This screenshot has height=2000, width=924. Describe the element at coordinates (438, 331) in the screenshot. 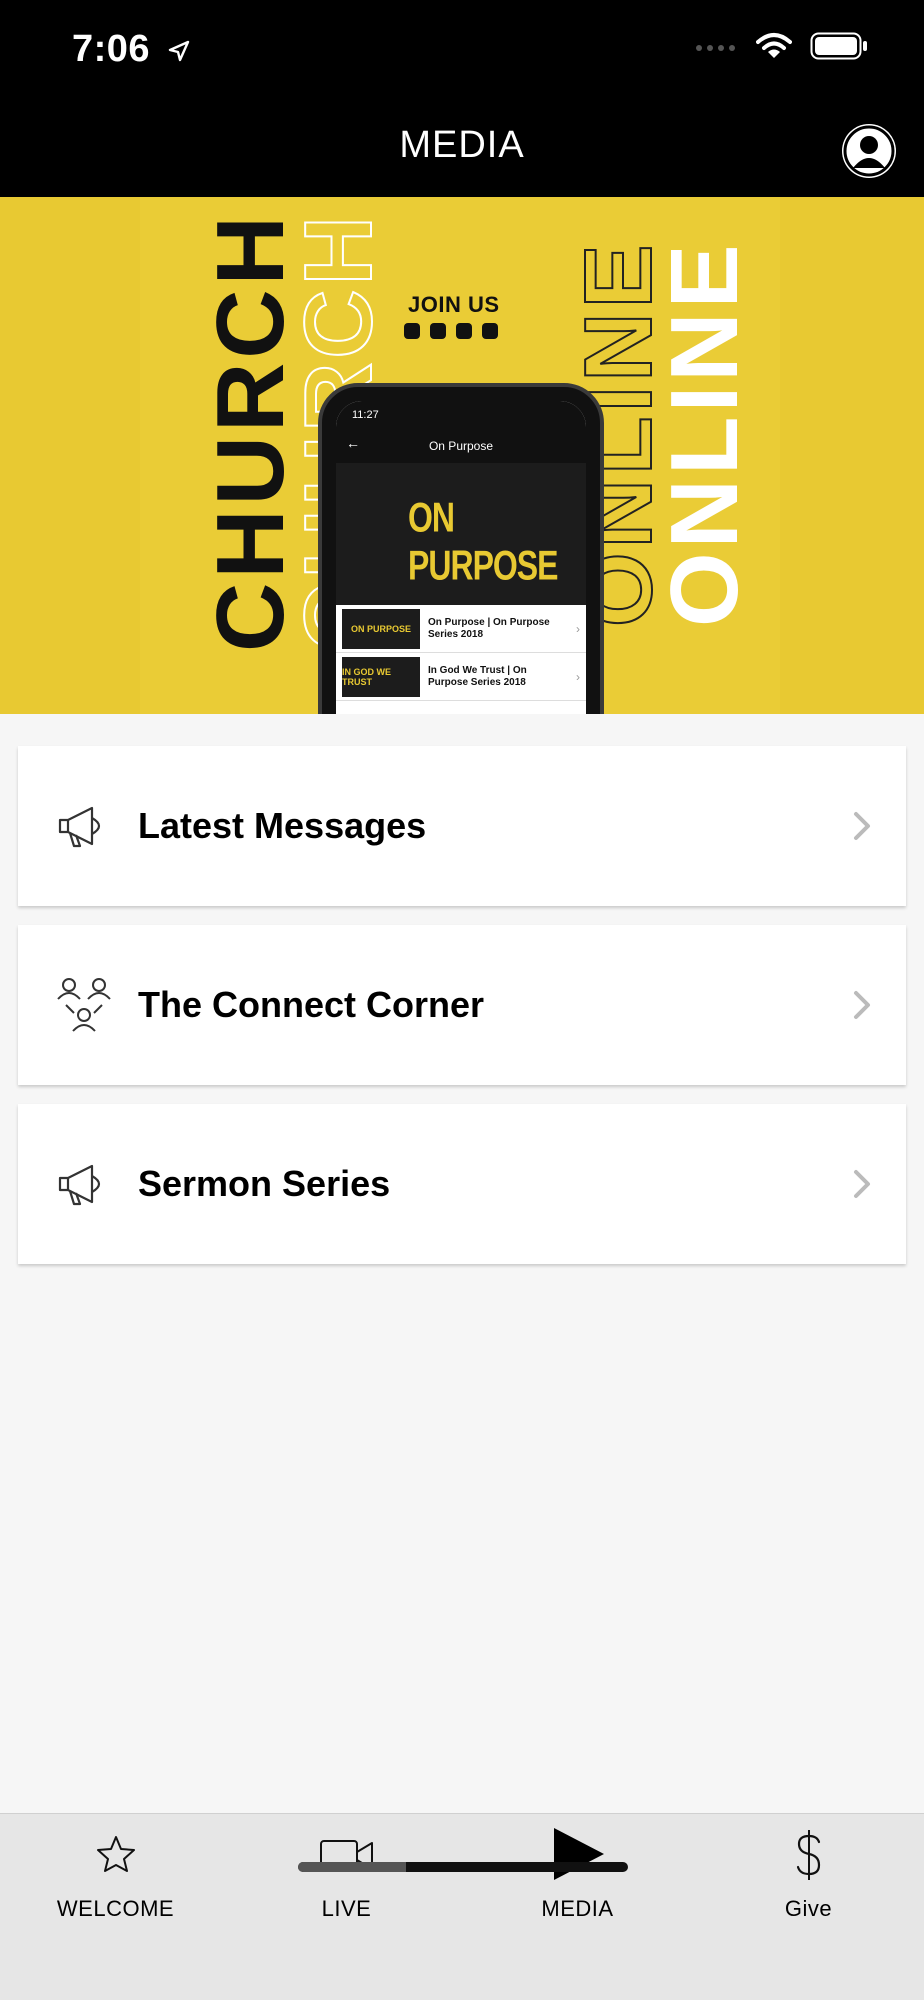

I see `instagram-icon` at that location.